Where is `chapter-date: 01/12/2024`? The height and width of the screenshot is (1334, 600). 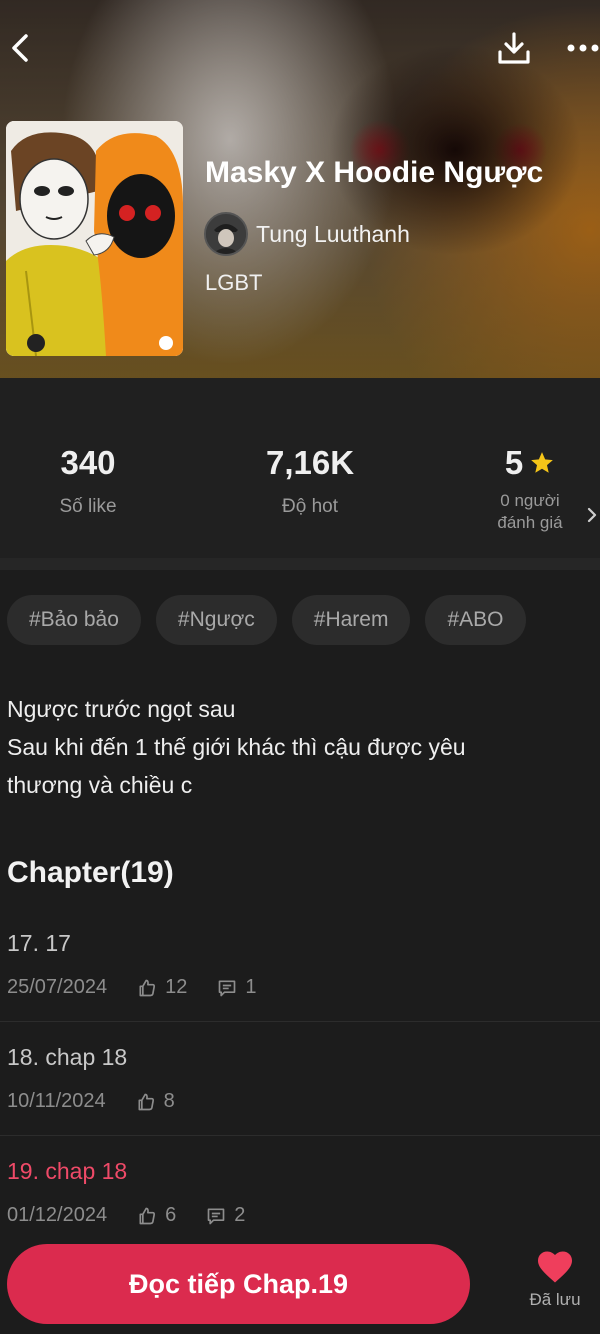
chapter-date: 01/12/2024 is located at coordinates (57, 1215).